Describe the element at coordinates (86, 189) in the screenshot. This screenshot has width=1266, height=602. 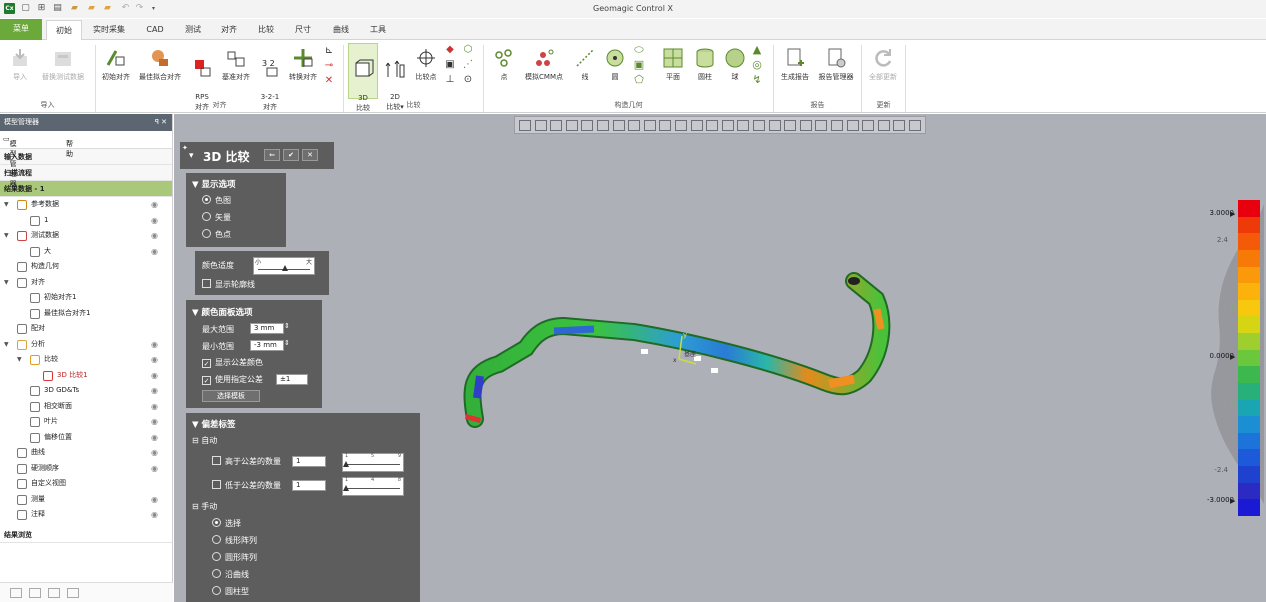
I see `section-results-data: 结果数据 - 1` at that location.